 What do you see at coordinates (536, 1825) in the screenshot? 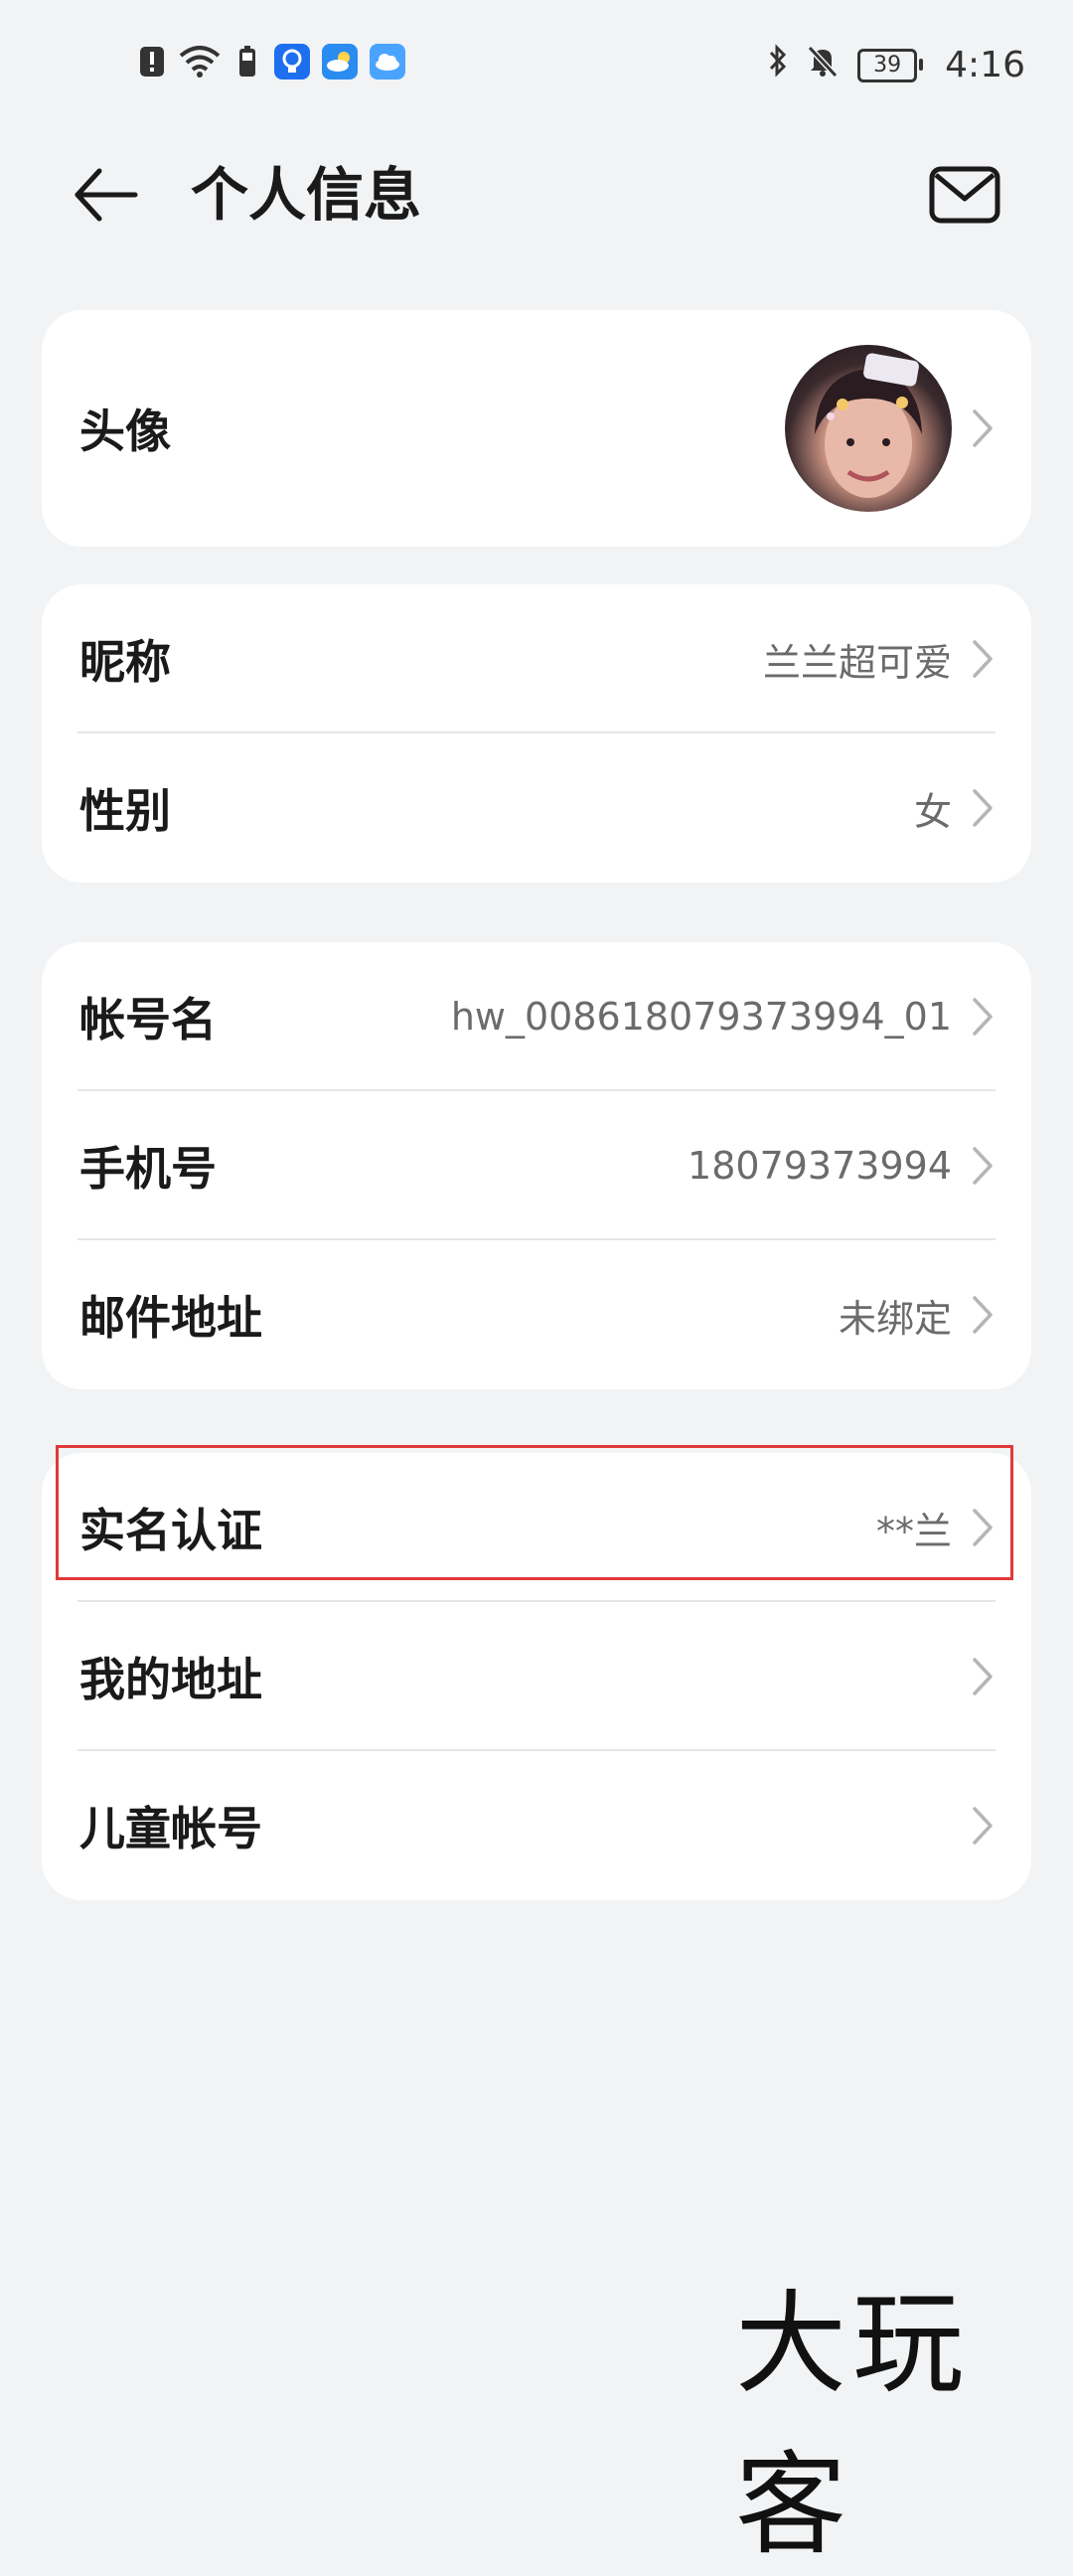
I see `child-account-row: 儿童帐号` at bounding box center [536, 1825].